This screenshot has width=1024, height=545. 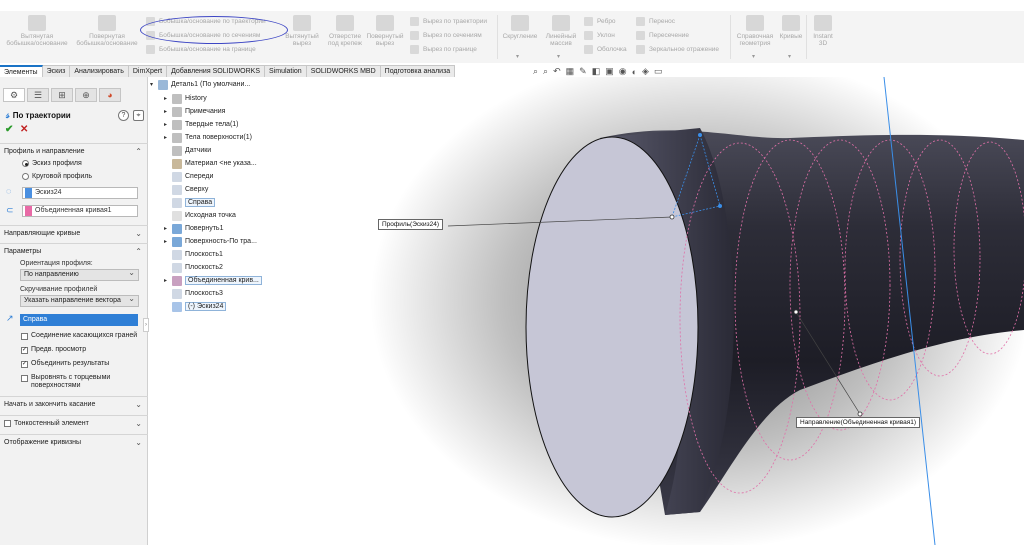 I want to click on curves-dropdown-icon: ▾, so click(x=789, y=56).